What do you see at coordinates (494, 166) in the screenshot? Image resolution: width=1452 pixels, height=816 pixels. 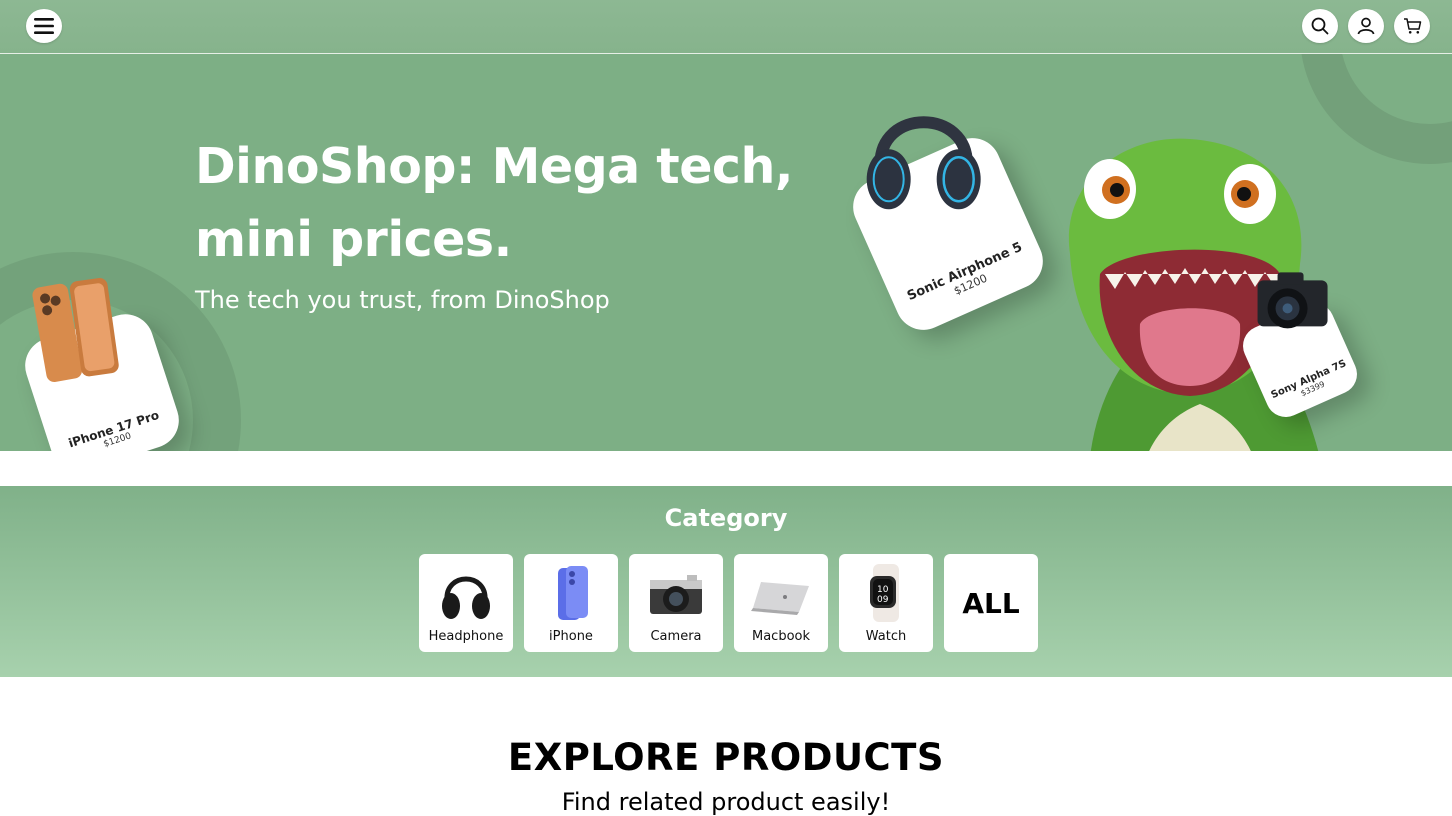 I see `hero-title-line: DinoShop: Mega tech,` at bounding box center [494, 166].